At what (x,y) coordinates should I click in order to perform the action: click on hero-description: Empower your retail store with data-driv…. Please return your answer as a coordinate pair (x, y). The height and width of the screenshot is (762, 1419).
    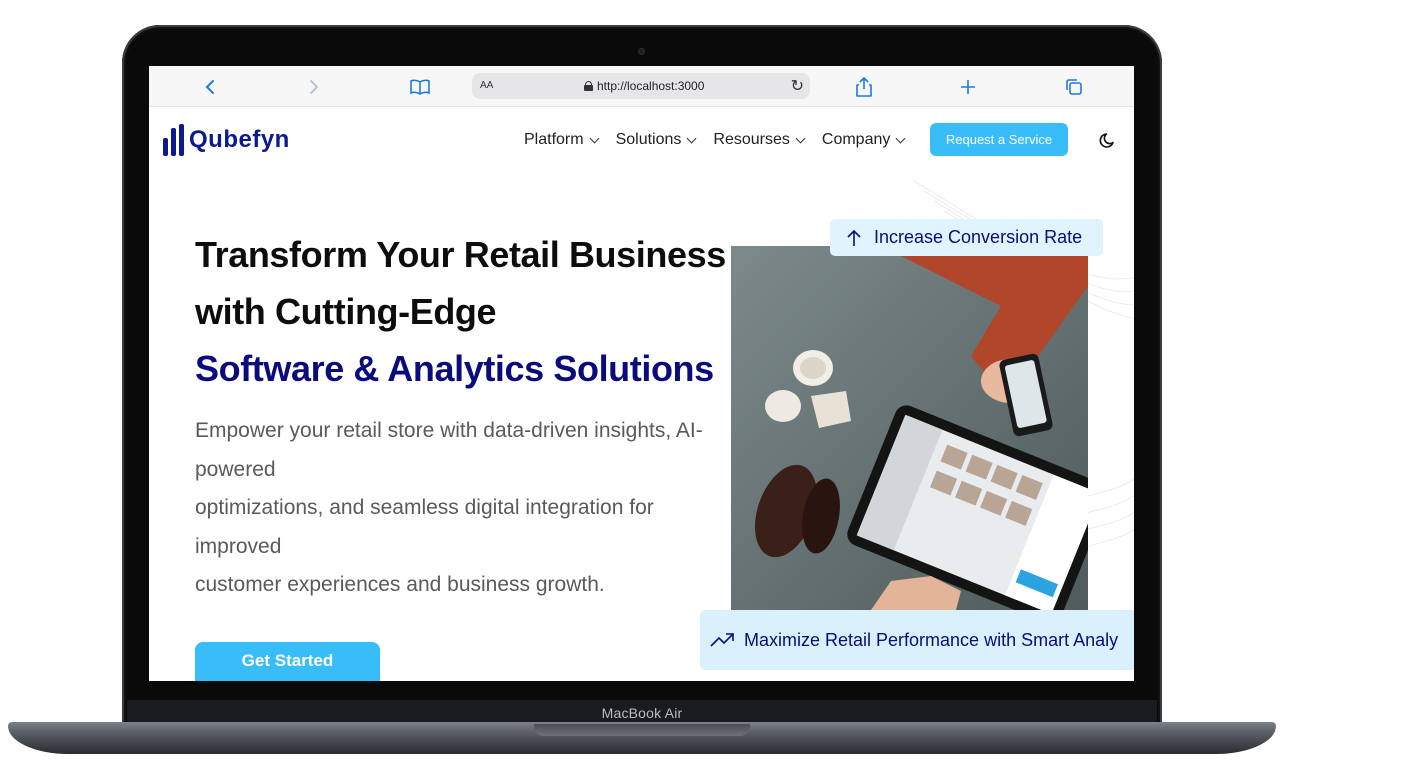
    Looking at the image, I should click on (465, 508).